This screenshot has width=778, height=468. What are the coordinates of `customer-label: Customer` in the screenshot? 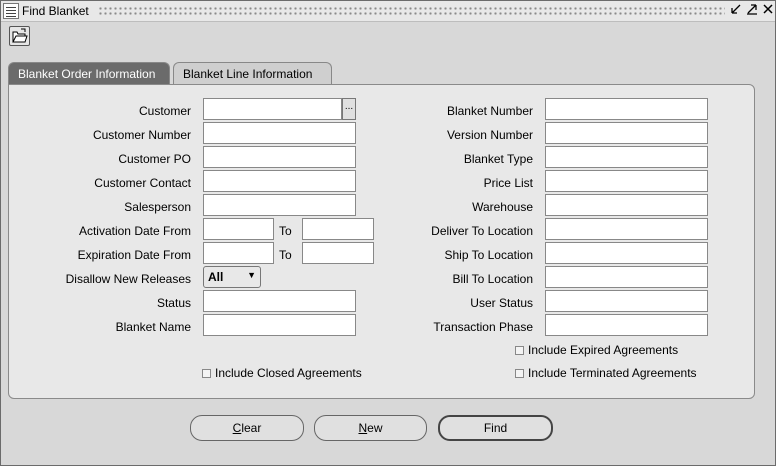 It's located at (164, 111).